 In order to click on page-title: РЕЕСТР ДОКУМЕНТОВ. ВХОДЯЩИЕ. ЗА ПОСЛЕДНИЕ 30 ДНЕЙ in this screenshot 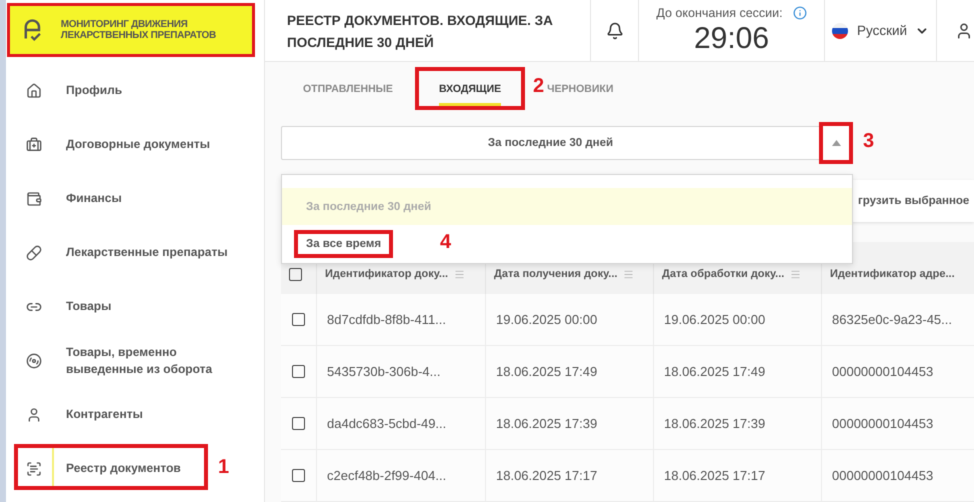, I will do `click(428, 30)`.